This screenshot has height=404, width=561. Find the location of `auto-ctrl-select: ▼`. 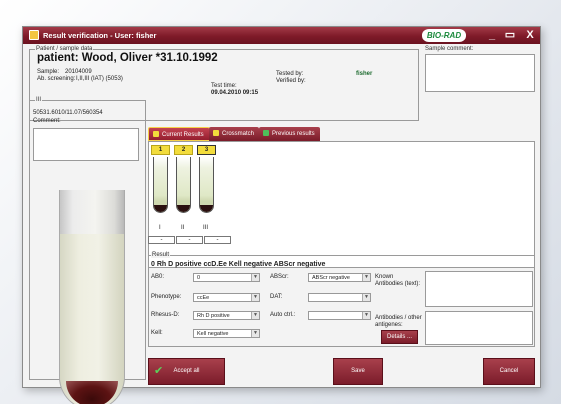

auto-ctrl-select: ▼ is located at coordinates (339, 315).